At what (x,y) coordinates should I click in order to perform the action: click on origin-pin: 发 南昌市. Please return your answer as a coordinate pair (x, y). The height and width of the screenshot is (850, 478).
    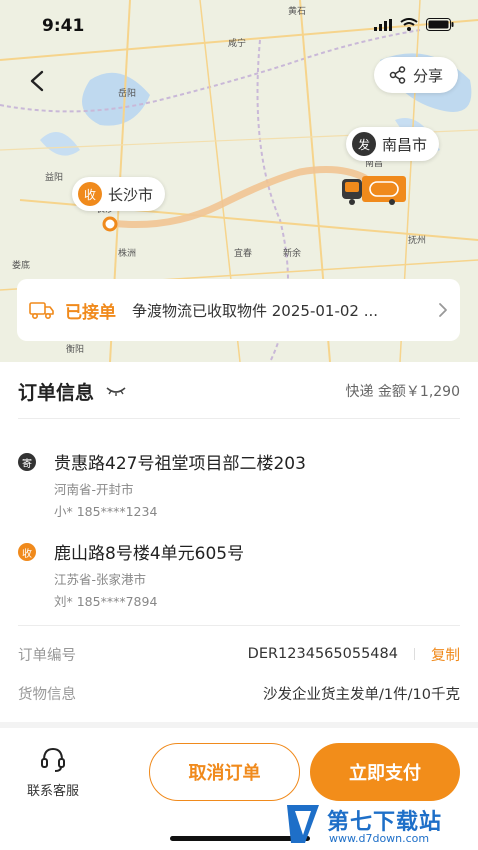
    Looking at the image, I should click on (393, 144).